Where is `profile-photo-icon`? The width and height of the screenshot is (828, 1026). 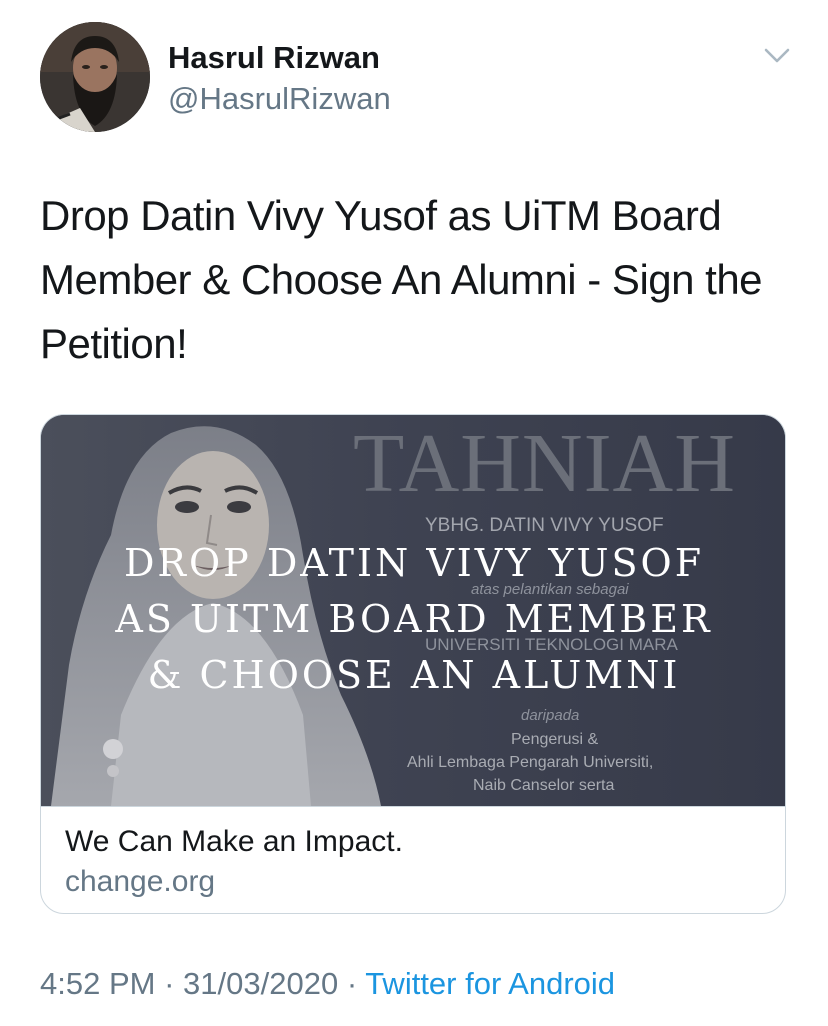
profile-photo-icon is located at coordinates (95, 77).